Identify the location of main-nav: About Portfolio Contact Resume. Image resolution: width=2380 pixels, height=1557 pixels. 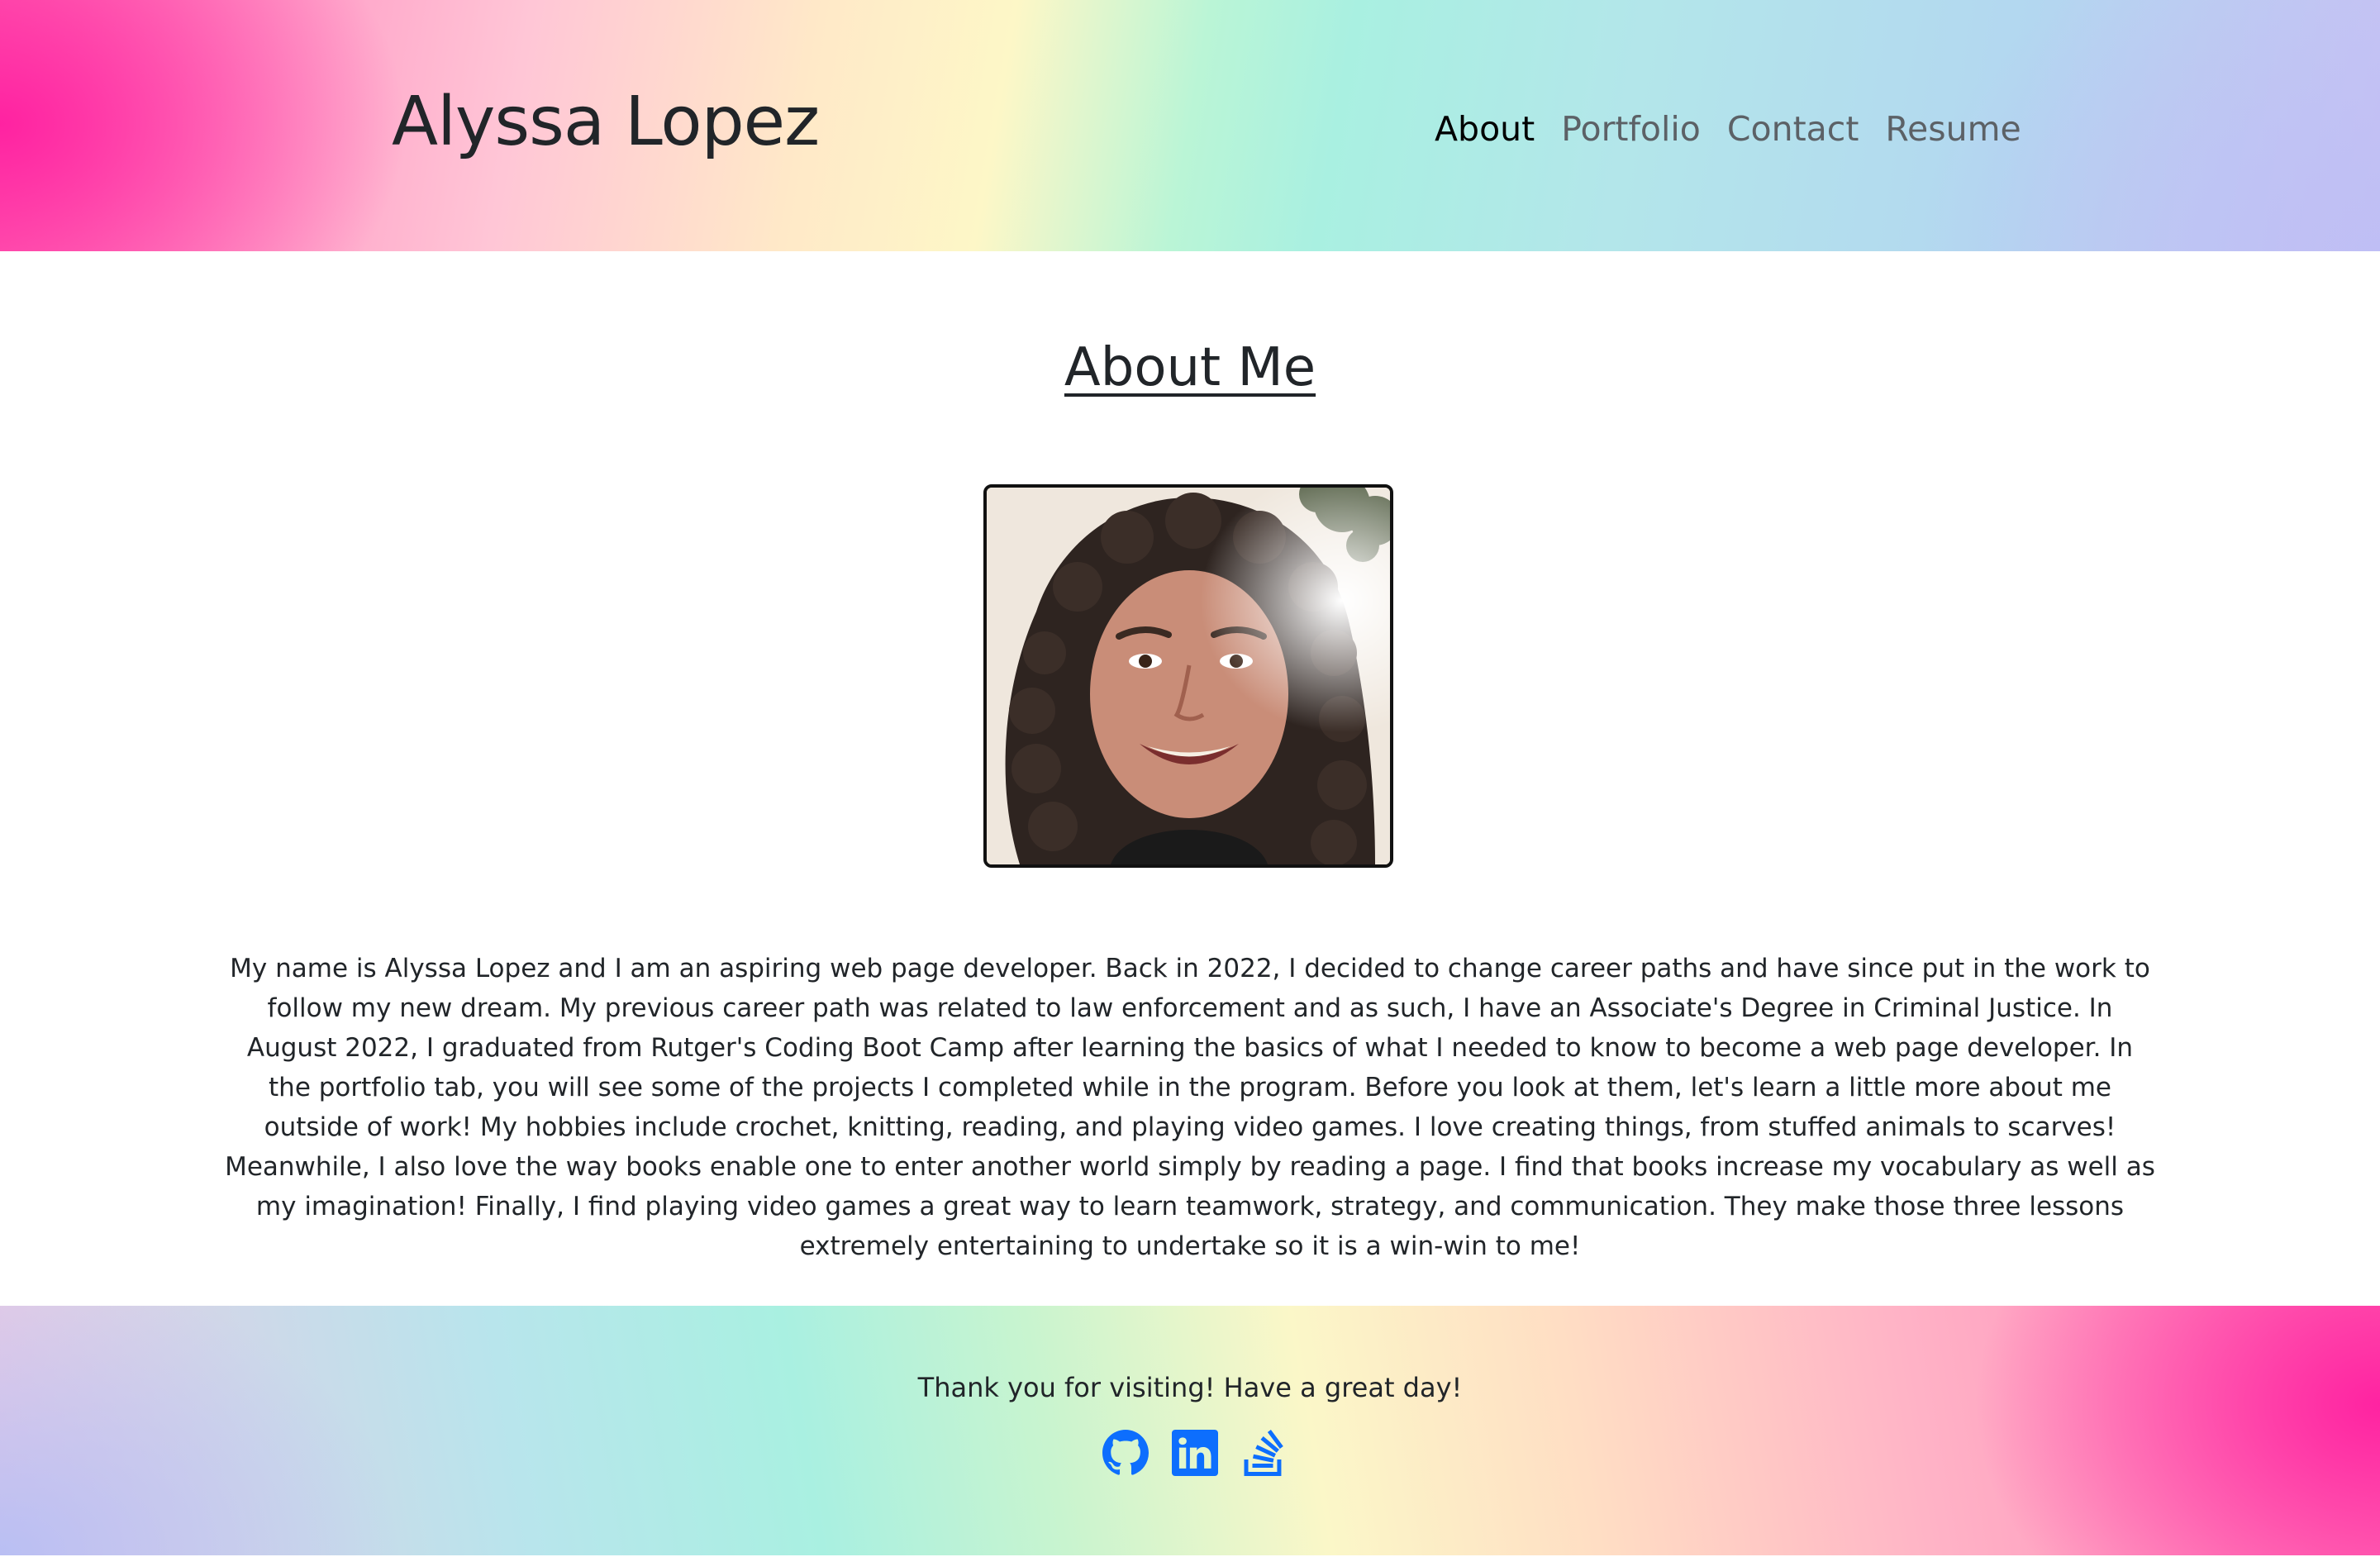
(1728, 129).